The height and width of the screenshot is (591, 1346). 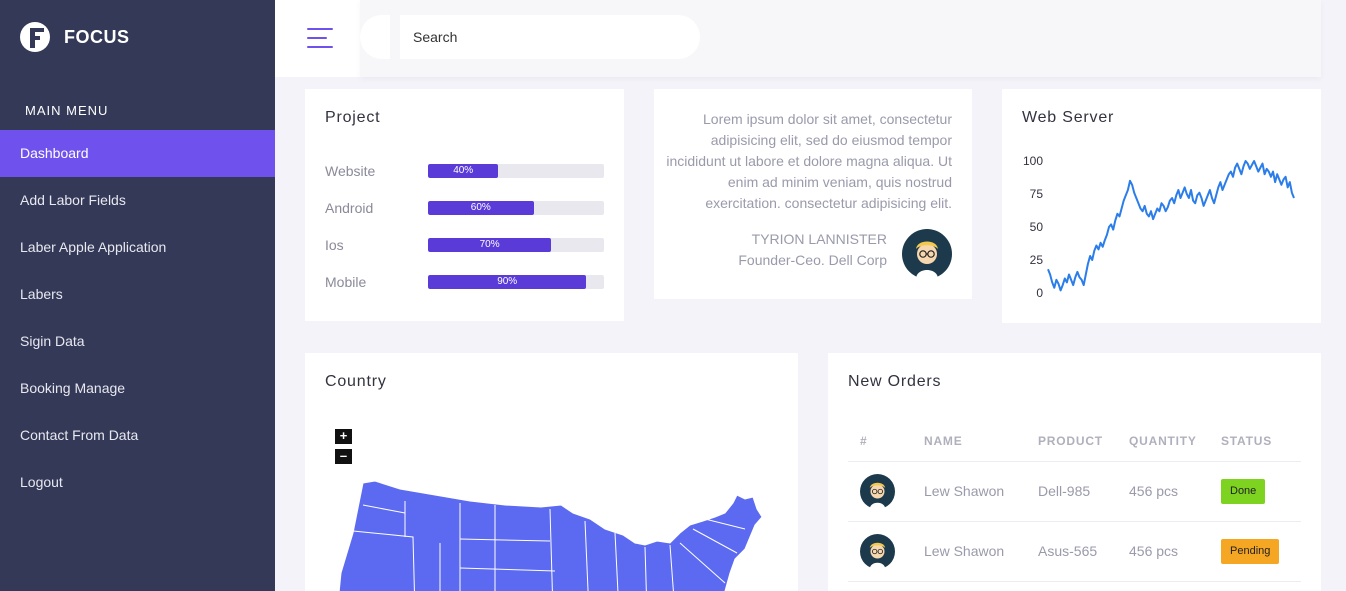 What do you see at coordinates (137, 482) in the screenshot?
I see `menu-item-logout: Logout` at bounding box center [137, 482].